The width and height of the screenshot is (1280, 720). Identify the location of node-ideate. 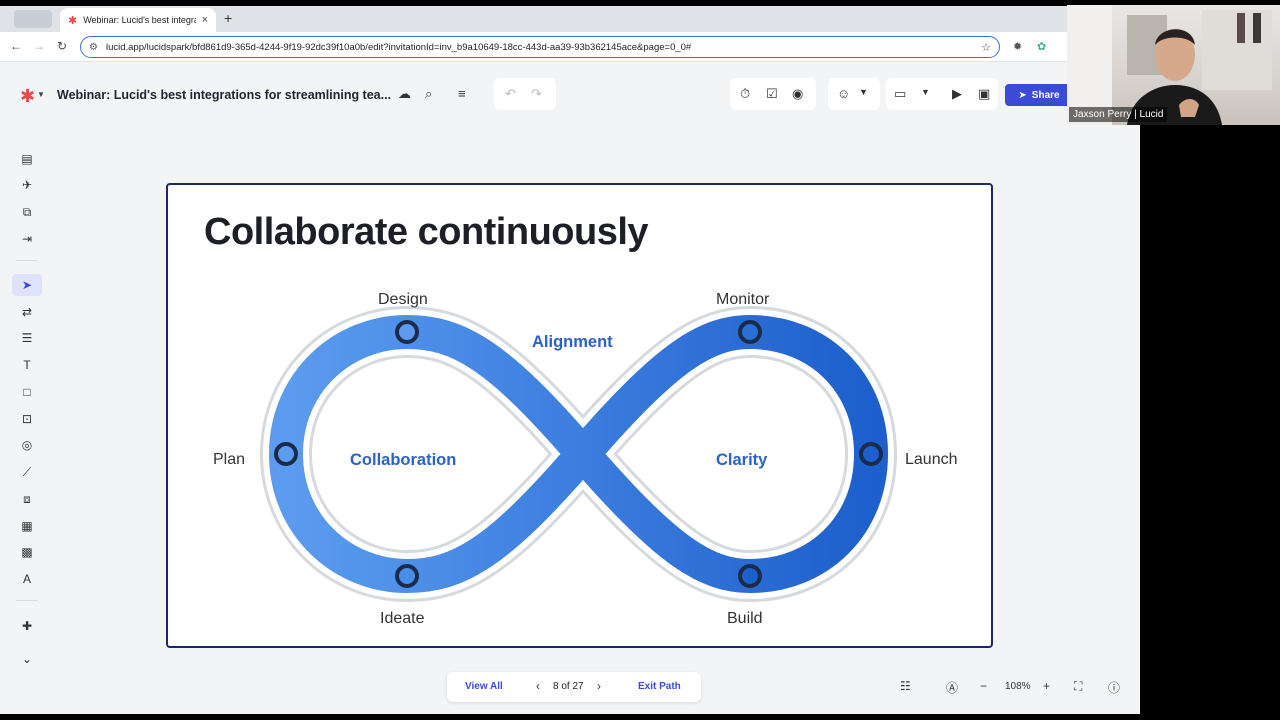
(407, 576).